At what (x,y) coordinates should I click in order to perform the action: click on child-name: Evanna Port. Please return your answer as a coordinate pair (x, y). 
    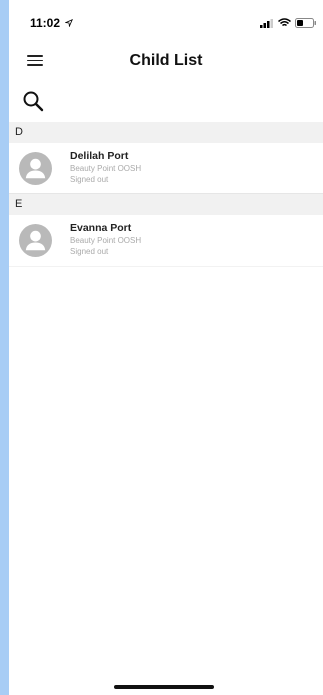
    Looking at the image, I should click on (101, 228).